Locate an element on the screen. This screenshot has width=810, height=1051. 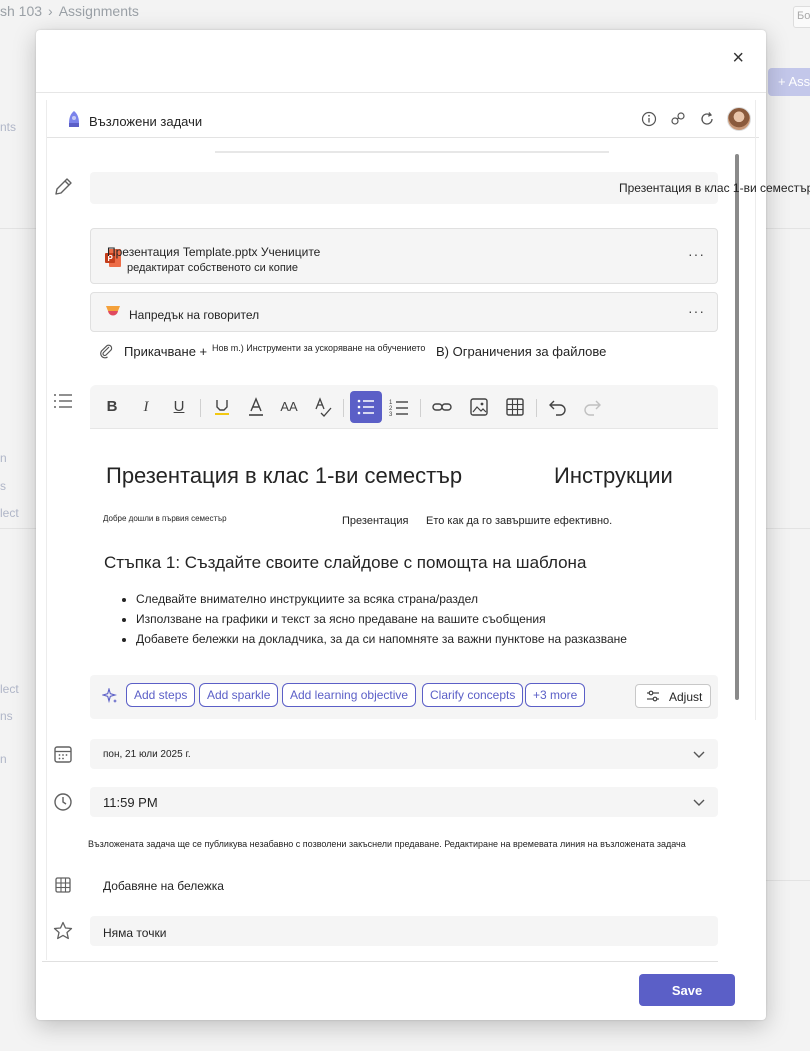
close-icon: × is located at coordinates (738, 58).